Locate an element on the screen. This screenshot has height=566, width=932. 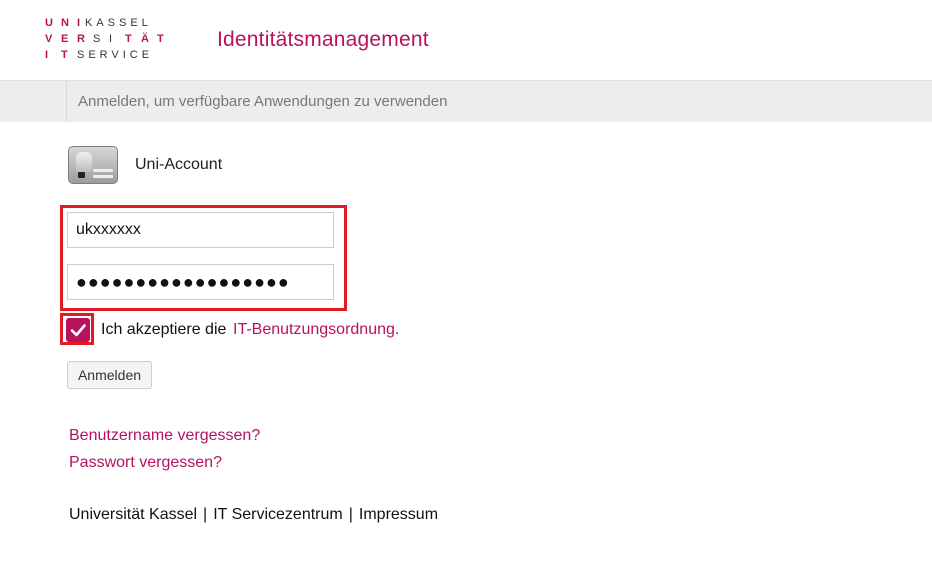
logo-letter: R is located at coordinates (81, 39).